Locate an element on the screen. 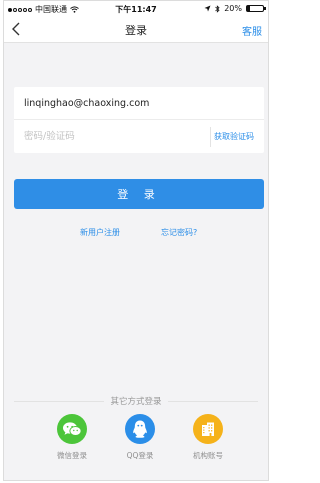 Image resolution: width=320 pixels, height=483 pixels. login-form: 获取验证码 is located at coordinates (139, 120).